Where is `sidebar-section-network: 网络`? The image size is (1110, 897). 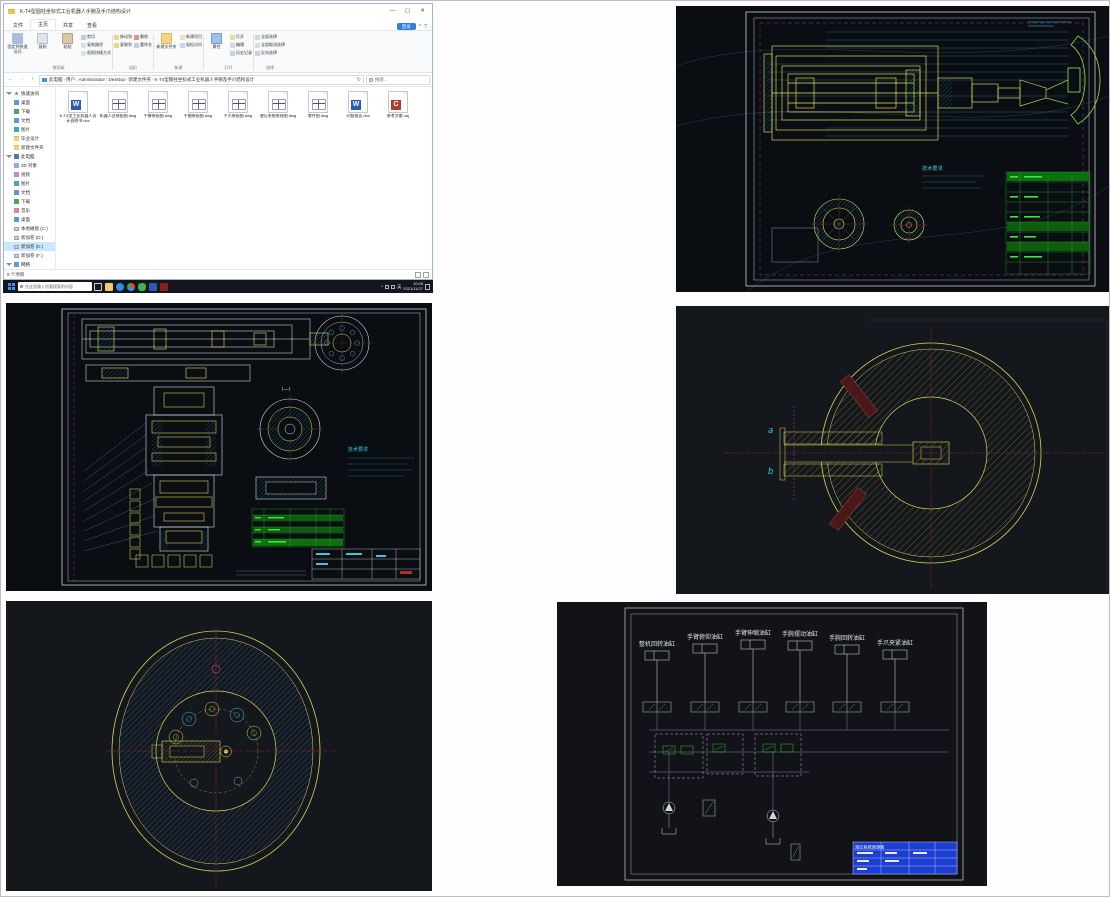 sidebar-section-network: 网络 is located at coordinates (29, 264).